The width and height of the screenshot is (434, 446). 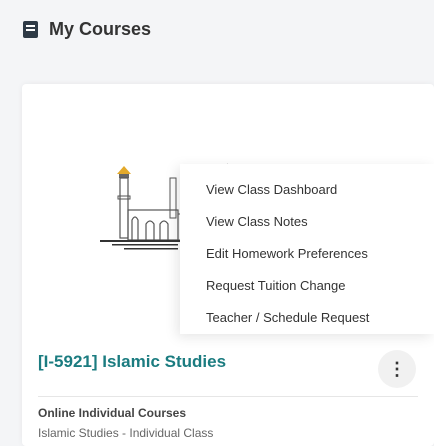 What do you see at coordinates (217, 29) in the screenshot?
I see `page-header: My Courses` at bounding box center [217, 29].